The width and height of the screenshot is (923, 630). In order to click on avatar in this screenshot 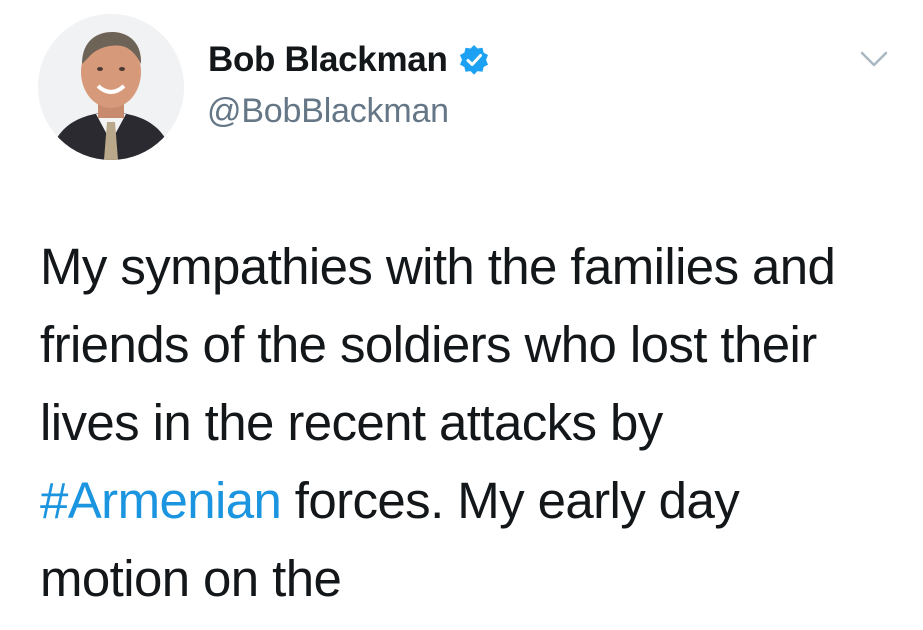, I will do `click(111, 87)`.